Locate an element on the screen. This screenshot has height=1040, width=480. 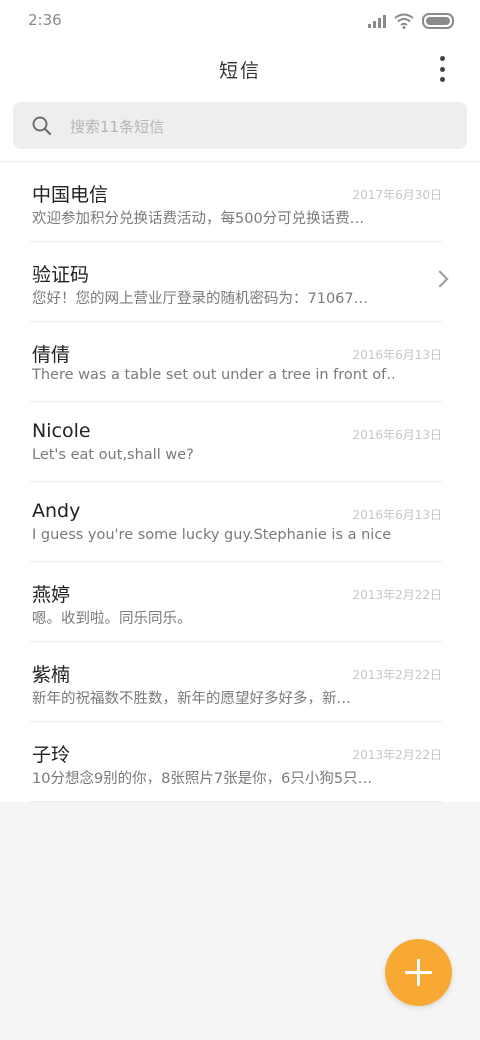
page-title: 短信 is located at coordinates (239, 71).